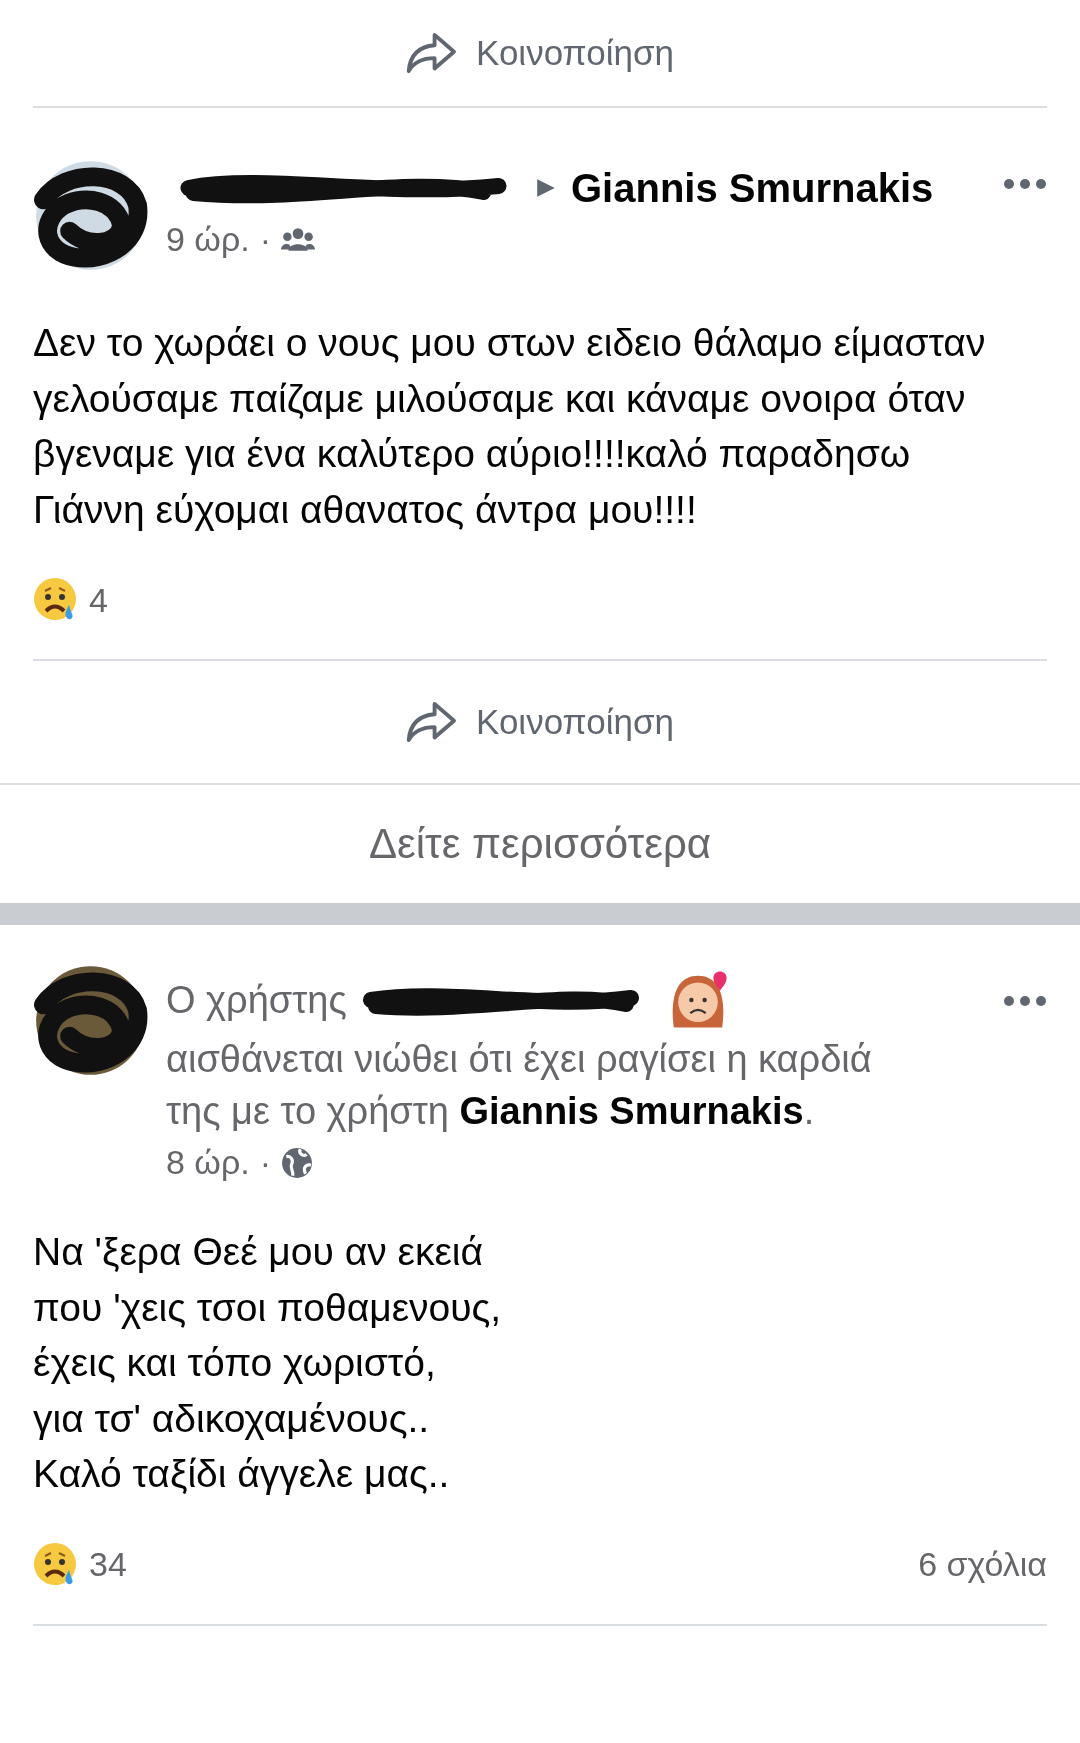  What do you see at coordinates (510, 426) in the screenshot?
I see `post-text: Δεν το χωράει ο νους μου στων ειδειο θάλαμο είμασταν γελούσαμε παίζαμε μιλούσαμε και κάναμε ονοιρα όταν βγεναμε για ένα καλύτερο αύριο!!!!καλό παραδησω Γιάννη εύχομαι αθανατος άντρα μου!!!!` at bounding box center [510, 426].